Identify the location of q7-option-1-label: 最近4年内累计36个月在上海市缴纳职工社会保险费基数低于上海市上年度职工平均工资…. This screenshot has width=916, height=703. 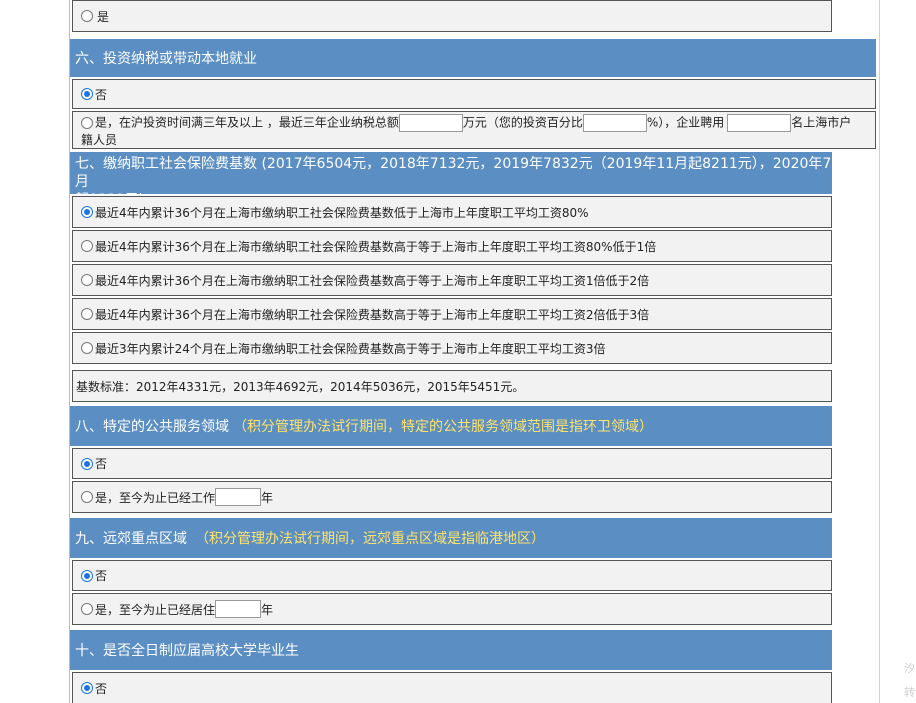
(342, 212).